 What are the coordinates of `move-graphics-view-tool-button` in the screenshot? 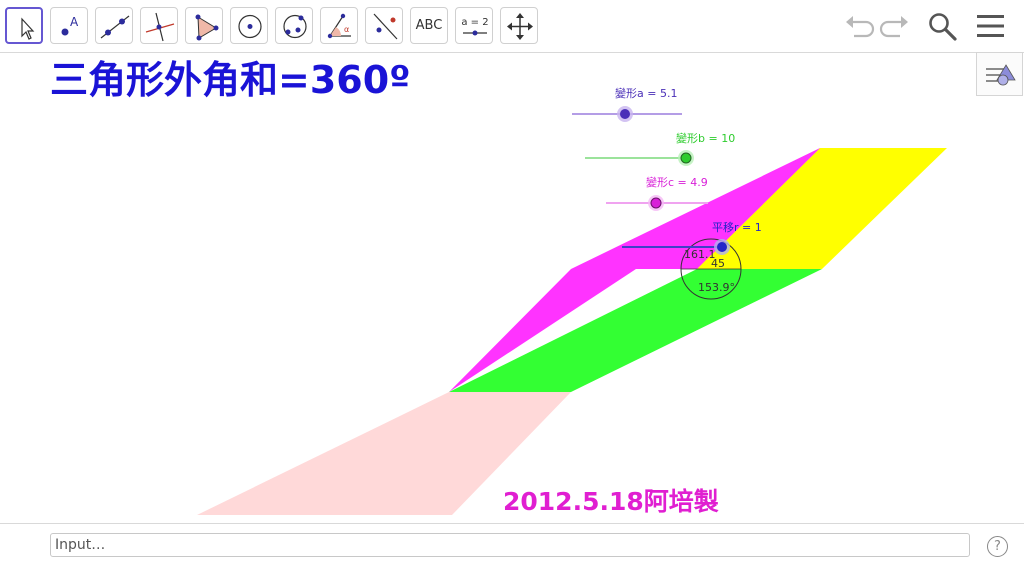 It's located at (519, 25).